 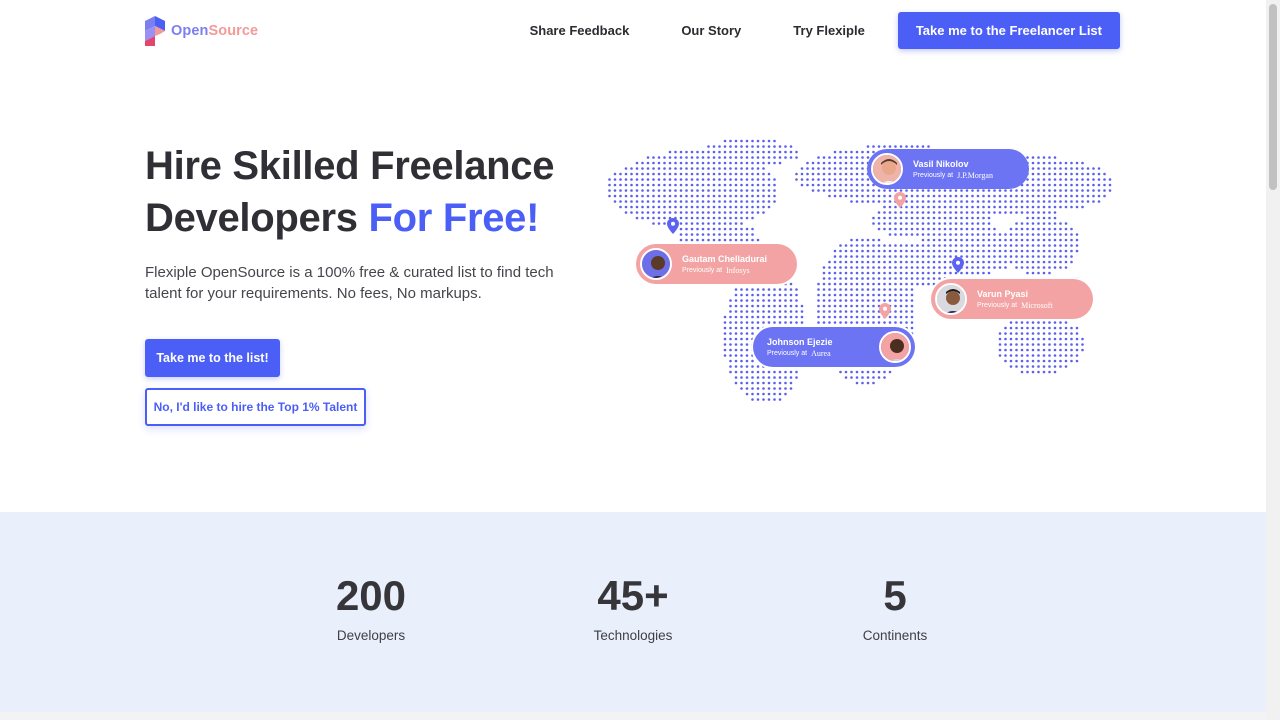 I want to click on profile-previously: Previously at Aurea, so click(x=799, y=353).